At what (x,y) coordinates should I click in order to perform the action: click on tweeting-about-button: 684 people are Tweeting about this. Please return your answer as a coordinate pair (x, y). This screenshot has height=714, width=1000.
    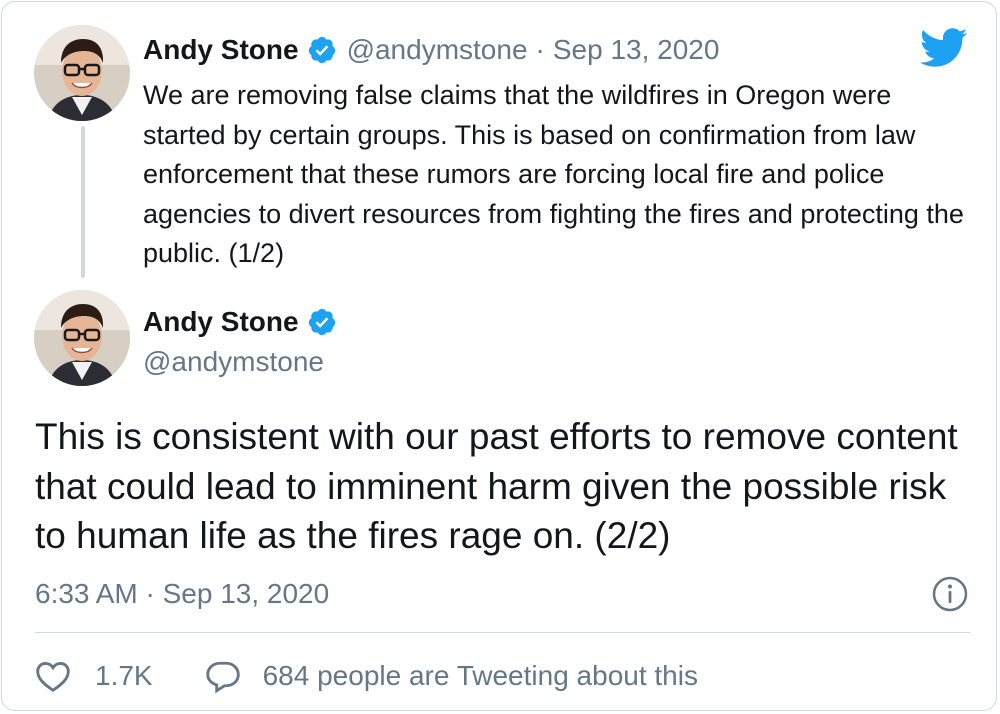
    Looking at the image, I should click on (451, 676).